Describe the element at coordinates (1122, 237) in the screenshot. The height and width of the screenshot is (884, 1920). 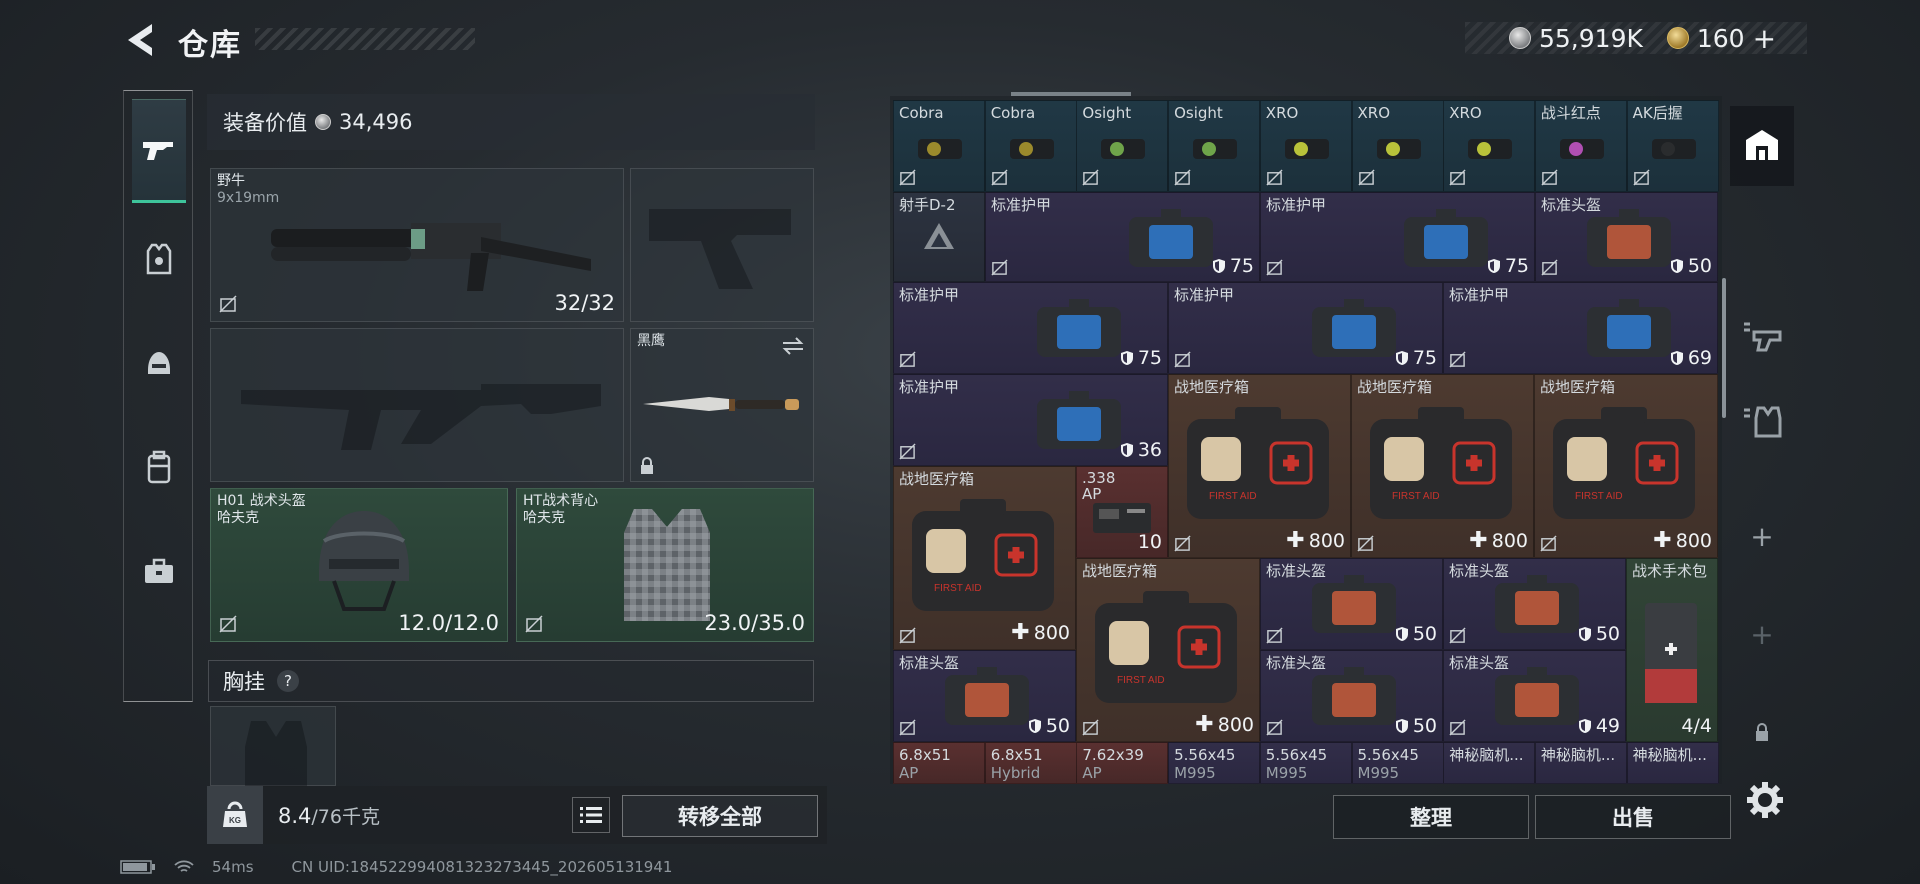
I see `grid-cell-armor-1: 标准护甲 75` at that location.